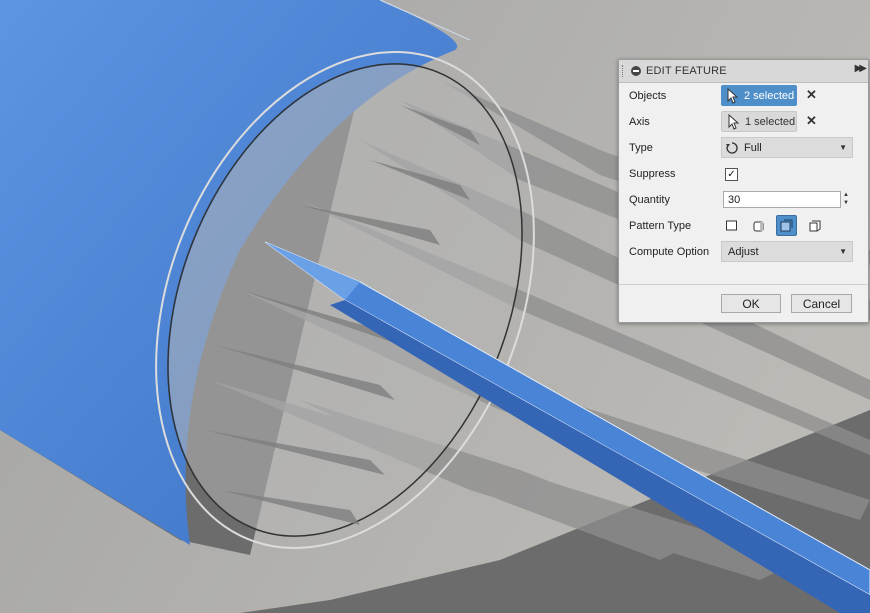 Image resolution: width=870 pixels, height=613 pixels. I want to click on expand-arrows-icon: ▶▶, so click(861, 68).